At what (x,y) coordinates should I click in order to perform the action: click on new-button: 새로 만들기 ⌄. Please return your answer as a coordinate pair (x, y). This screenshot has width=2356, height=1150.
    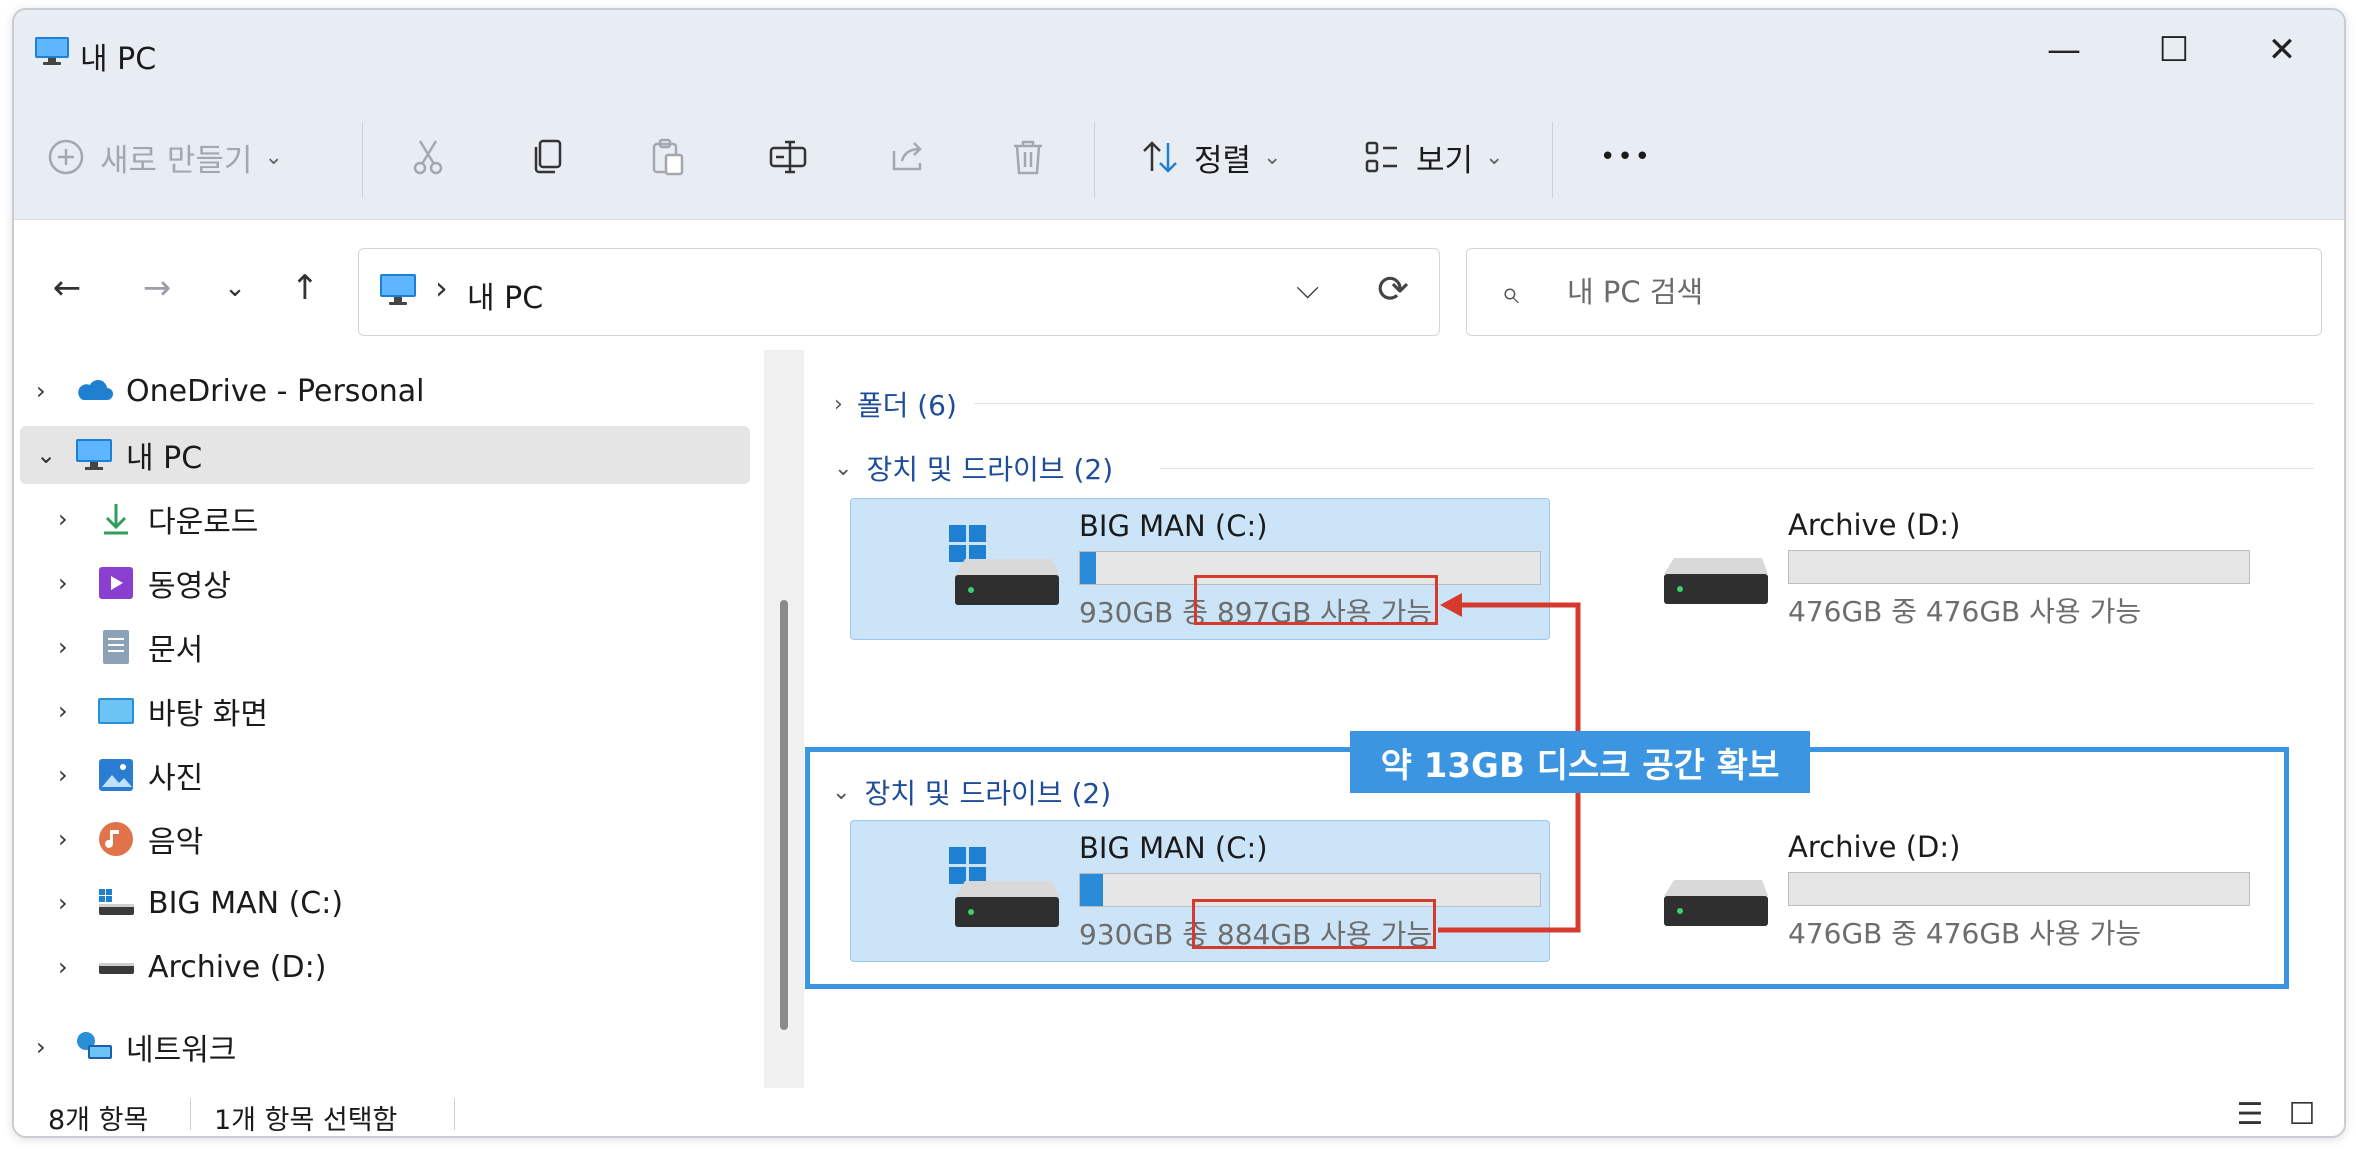
    Looking at the image, I should click on (164, 157).